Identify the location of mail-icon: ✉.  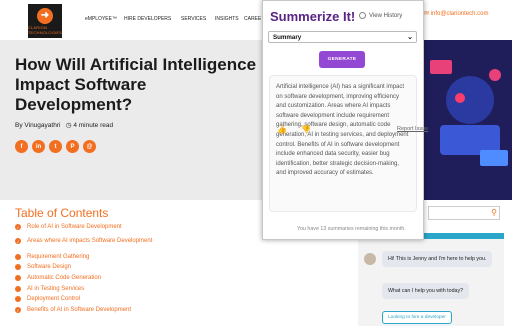
(427, 14).